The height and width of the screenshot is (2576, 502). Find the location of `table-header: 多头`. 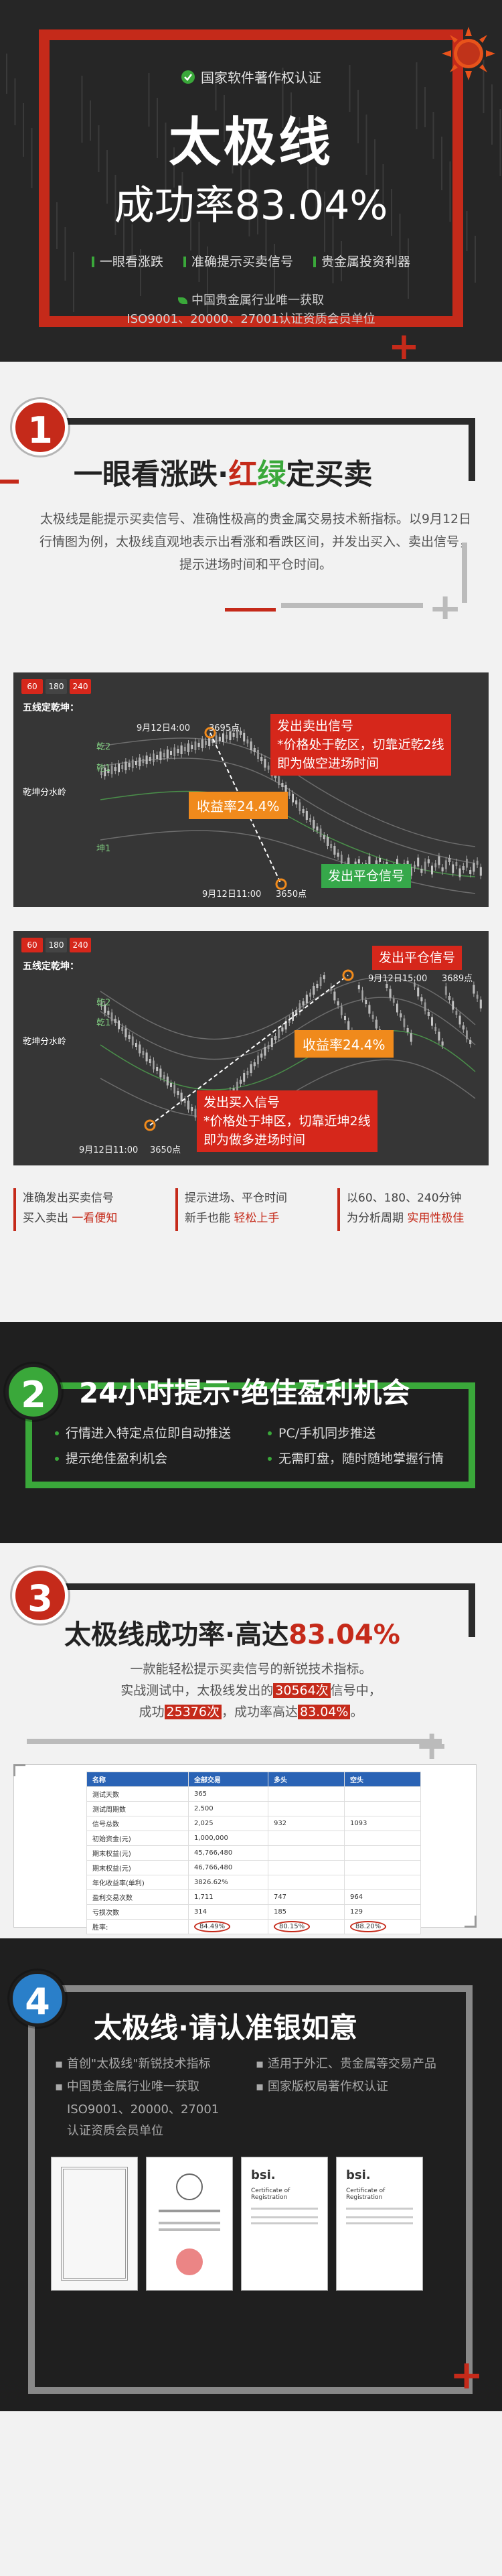

table-header: 多头 is located at coordinates (306, 1779).